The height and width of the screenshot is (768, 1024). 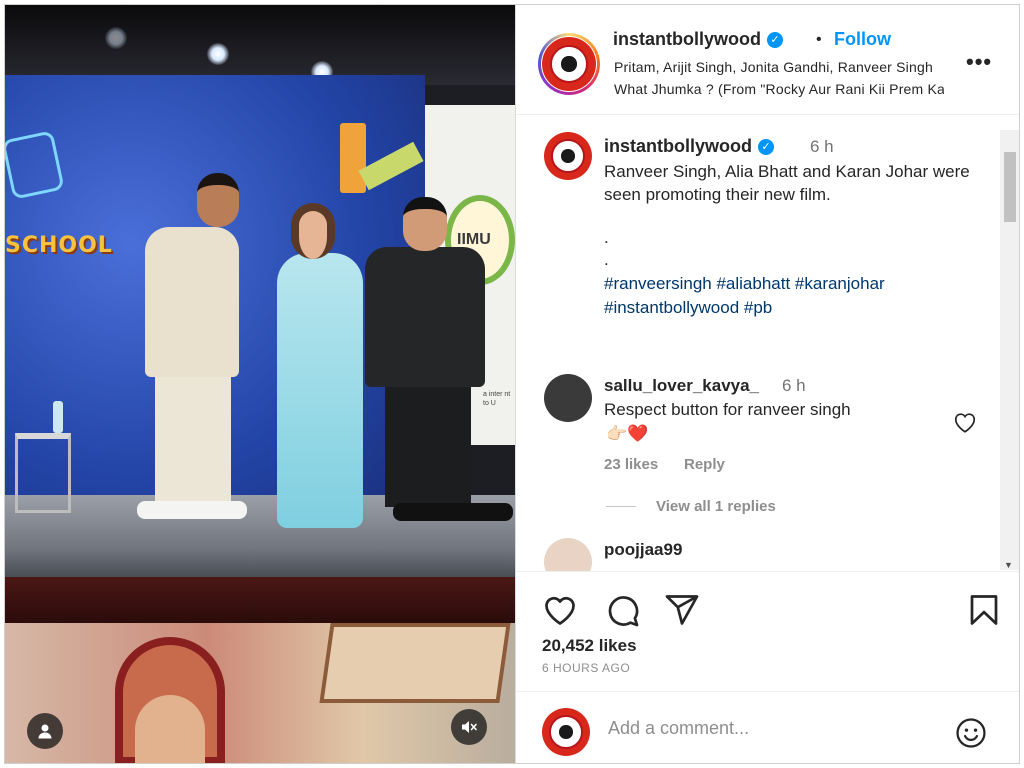 I want to click on bookmark-icon, so click(x=984, y=610).